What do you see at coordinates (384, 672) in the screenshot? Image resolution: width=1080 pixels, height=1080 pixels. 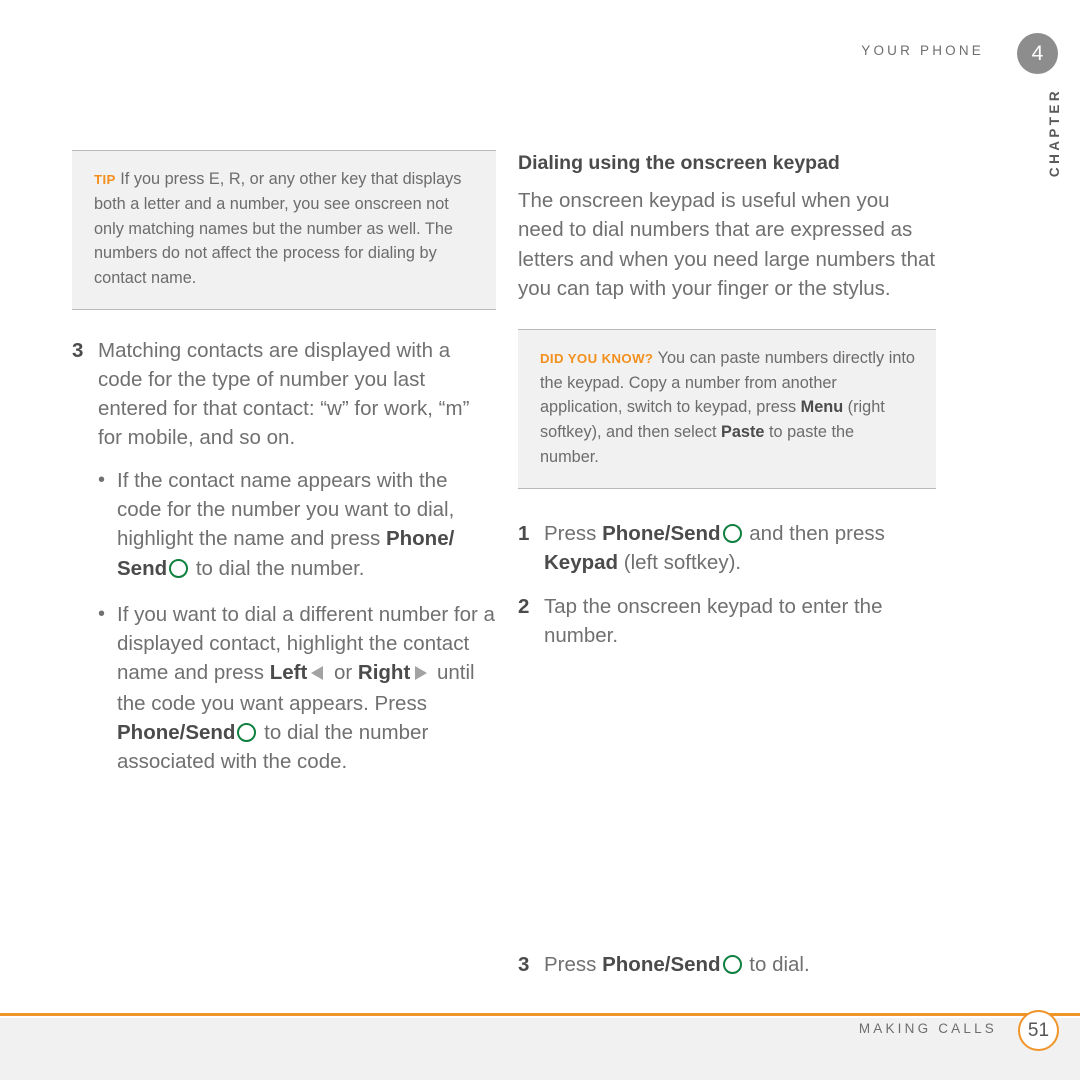 I see `bold-key-label: Right` at bounding box center [384, 672].